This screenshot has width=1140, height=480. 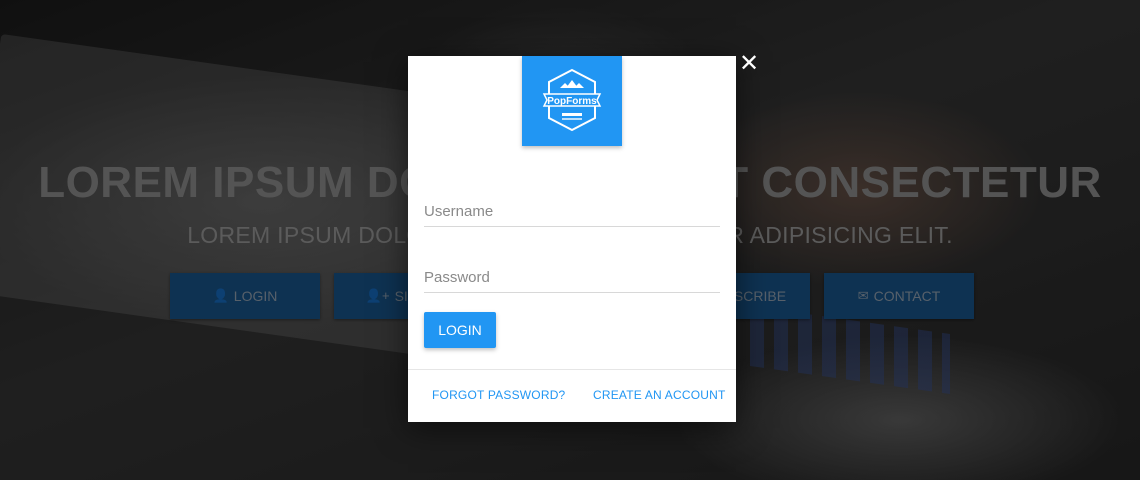 I want to click on forgot-password-link: FORGOT PASSWORD?, so click(x=498, y=395).